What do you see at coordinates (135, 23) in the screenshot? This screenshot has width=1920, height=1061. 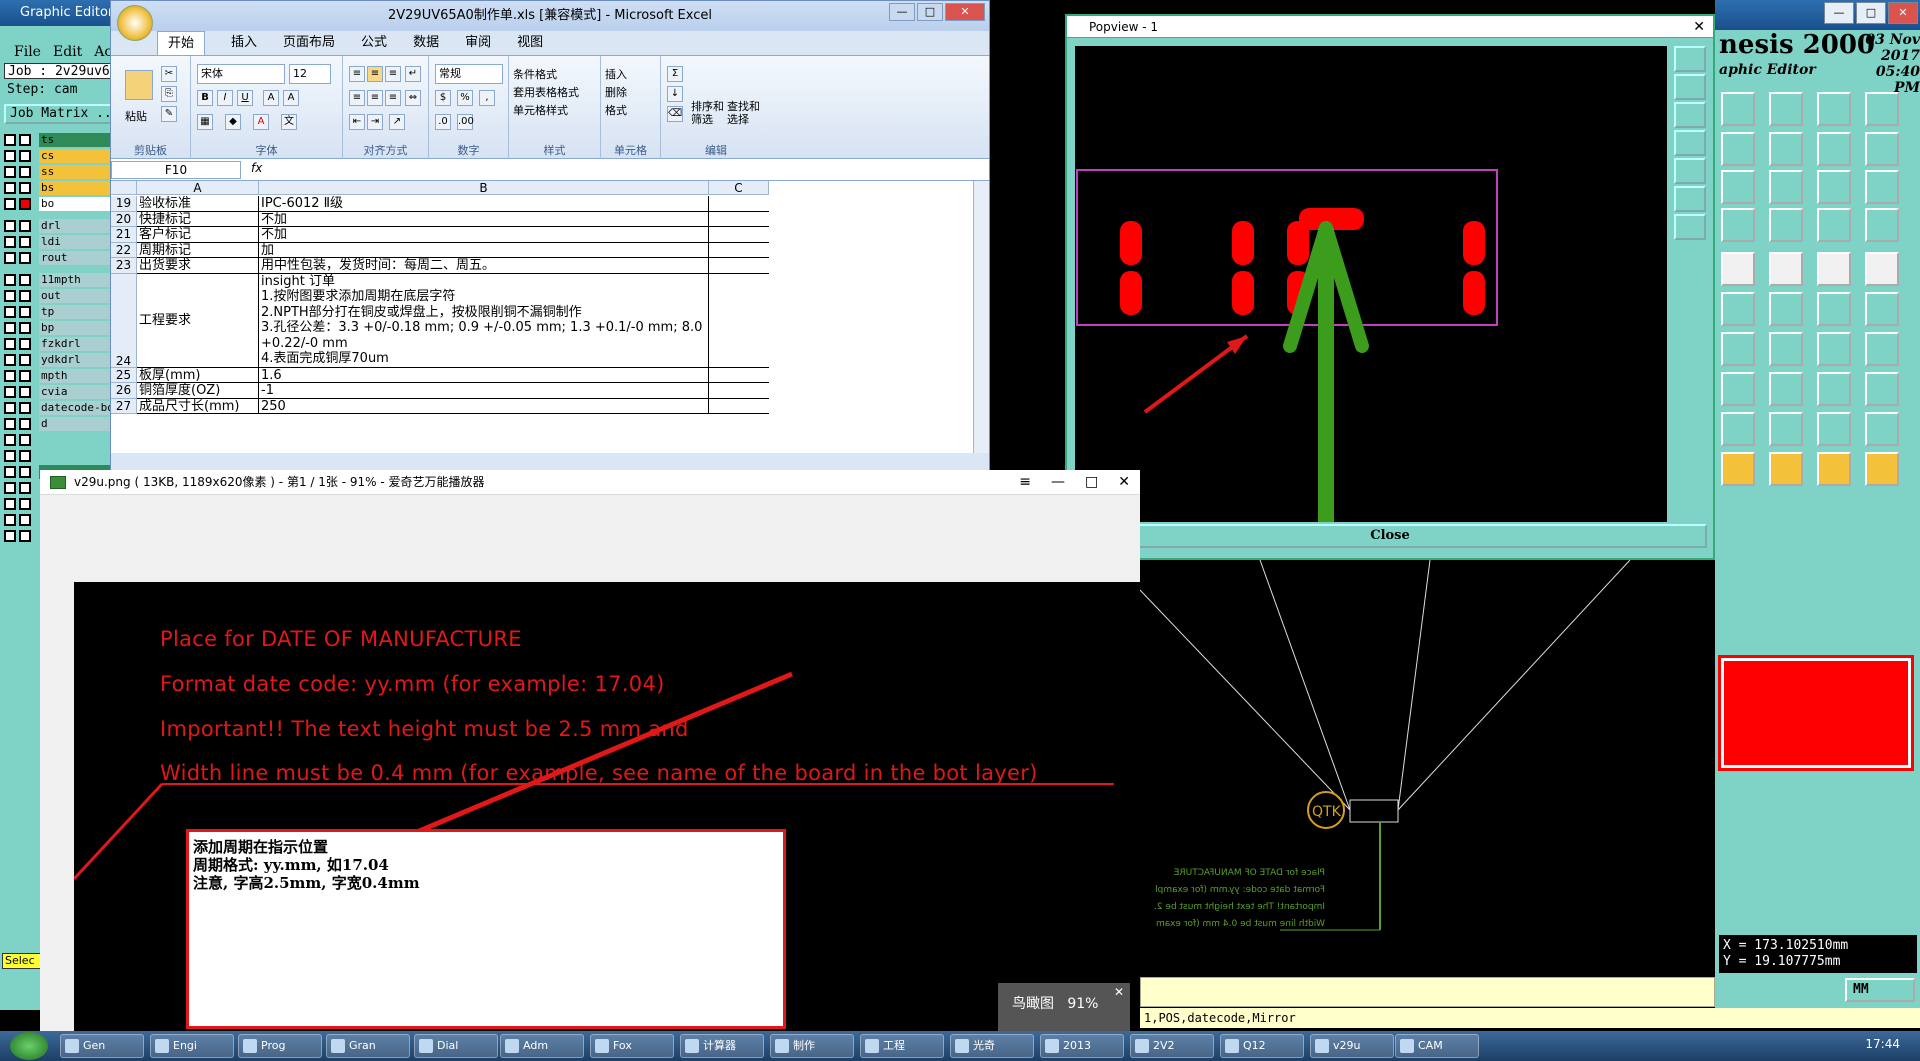 I see `office-button` at bounding box center [135, 23].